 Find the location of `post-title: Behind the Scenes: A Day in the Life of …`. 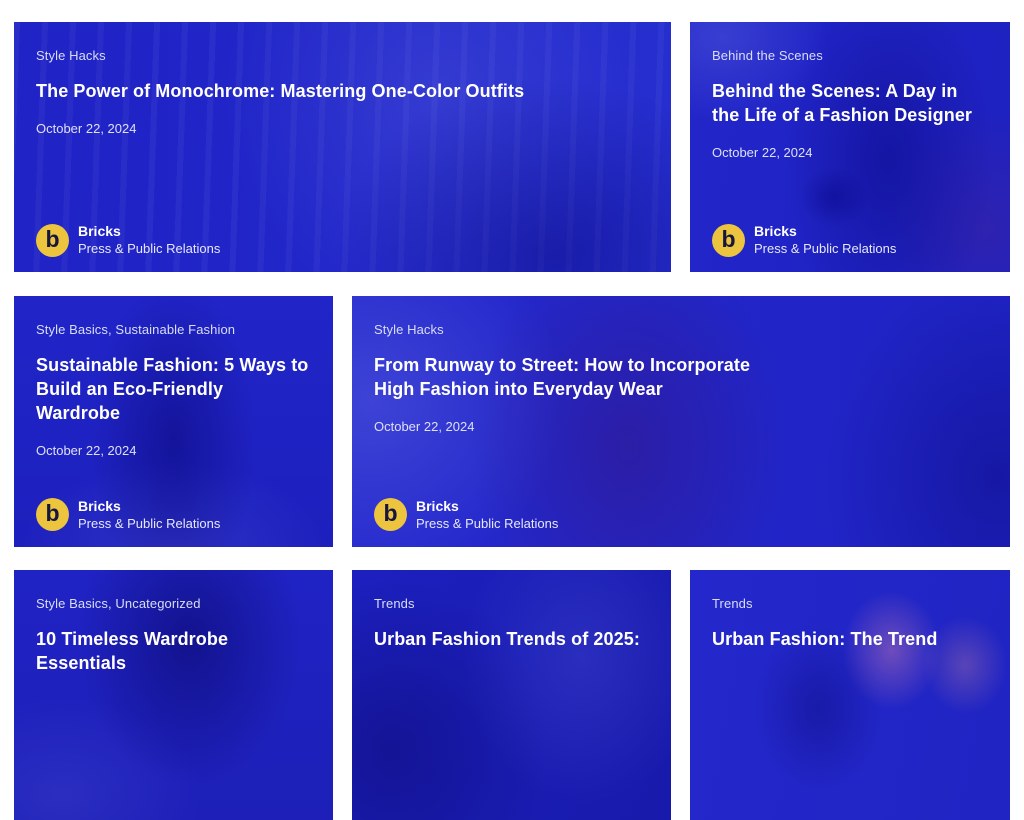

post-title: Behind the Scenes: A Day in the Life of … is located at coordinates (850, 103).